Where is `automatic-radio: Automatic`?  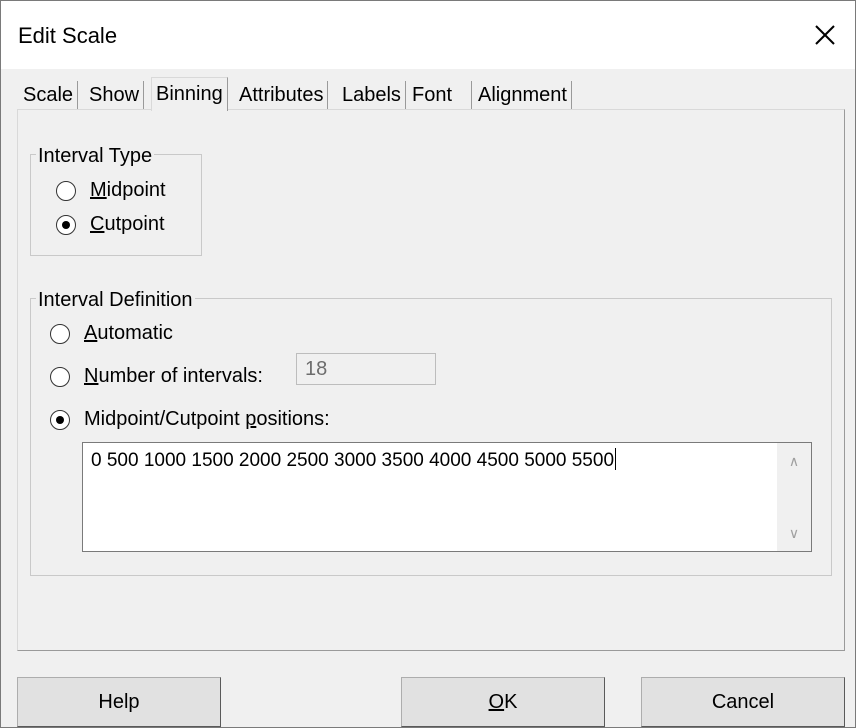
automatic-radio: Automatic is located at coordinates (111, 333).